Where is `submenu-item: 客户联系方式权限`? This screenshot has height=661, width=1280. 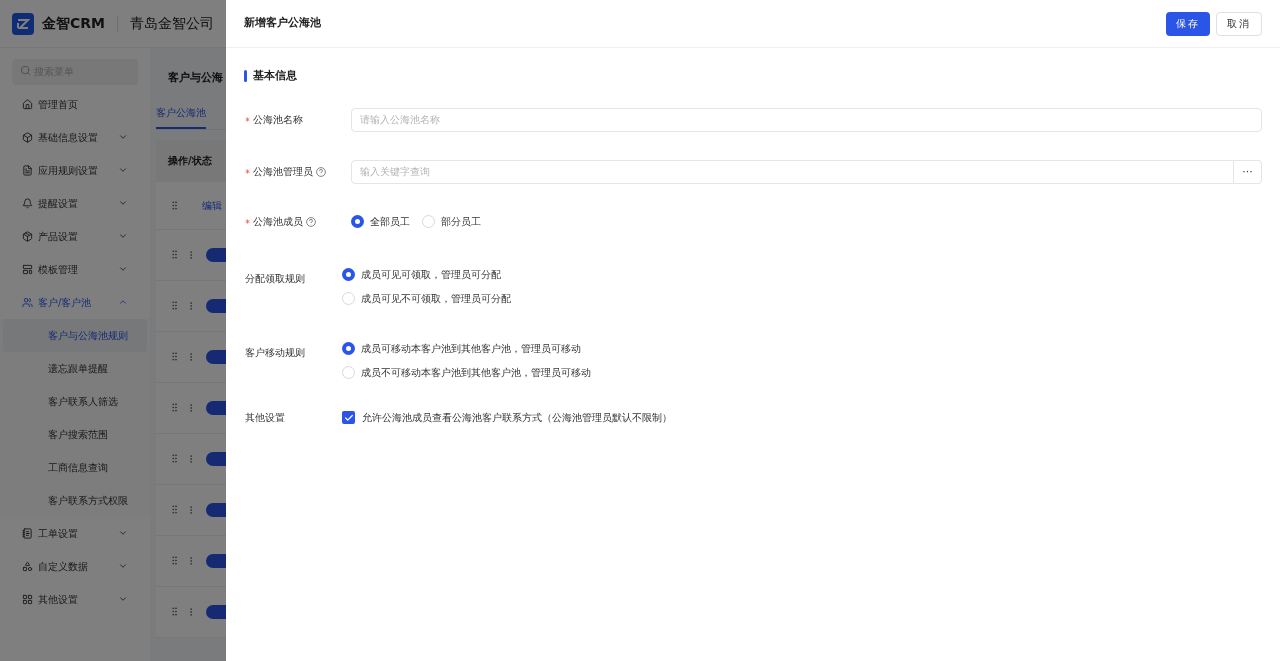 submenu-item: 客户联系方式权限 is located at coordinates (75, 500).